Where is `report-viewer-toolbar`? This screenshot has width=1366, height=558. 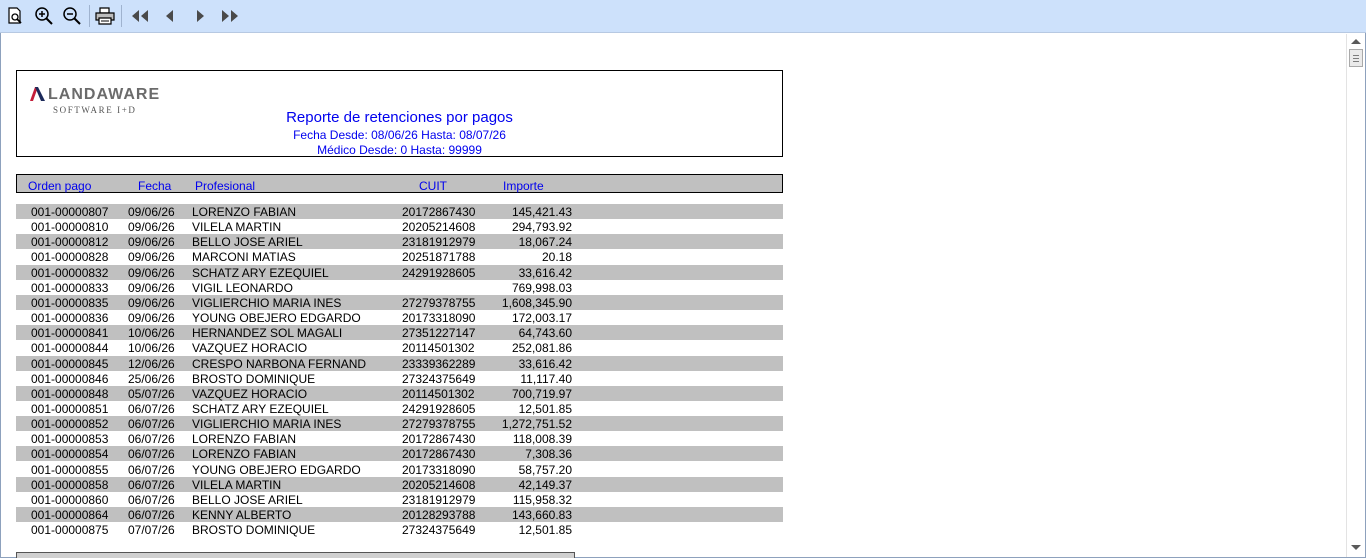
report-viewer-toolbar is located at coordinates (683, 16).